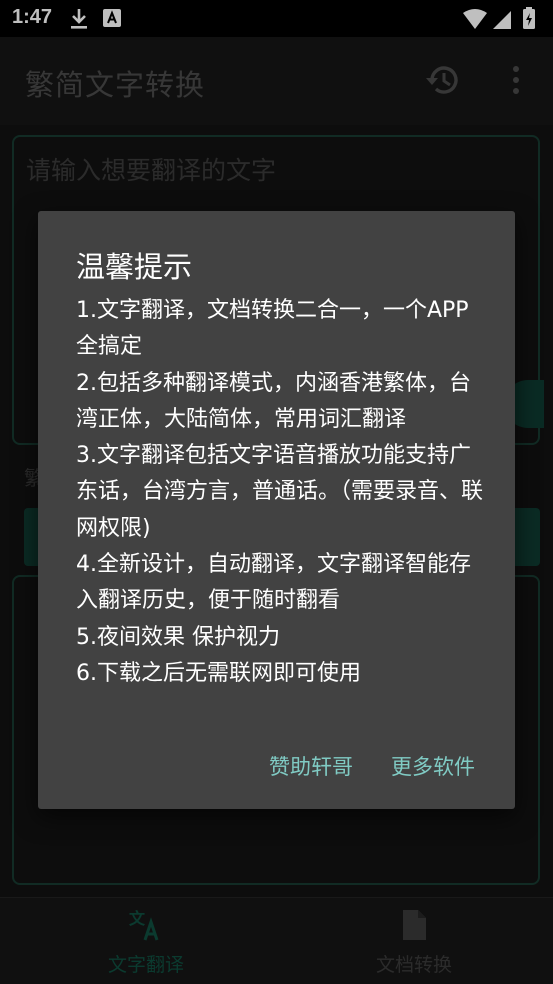  I want to click on dialog-title: 温馨提示, so click(134, 267).